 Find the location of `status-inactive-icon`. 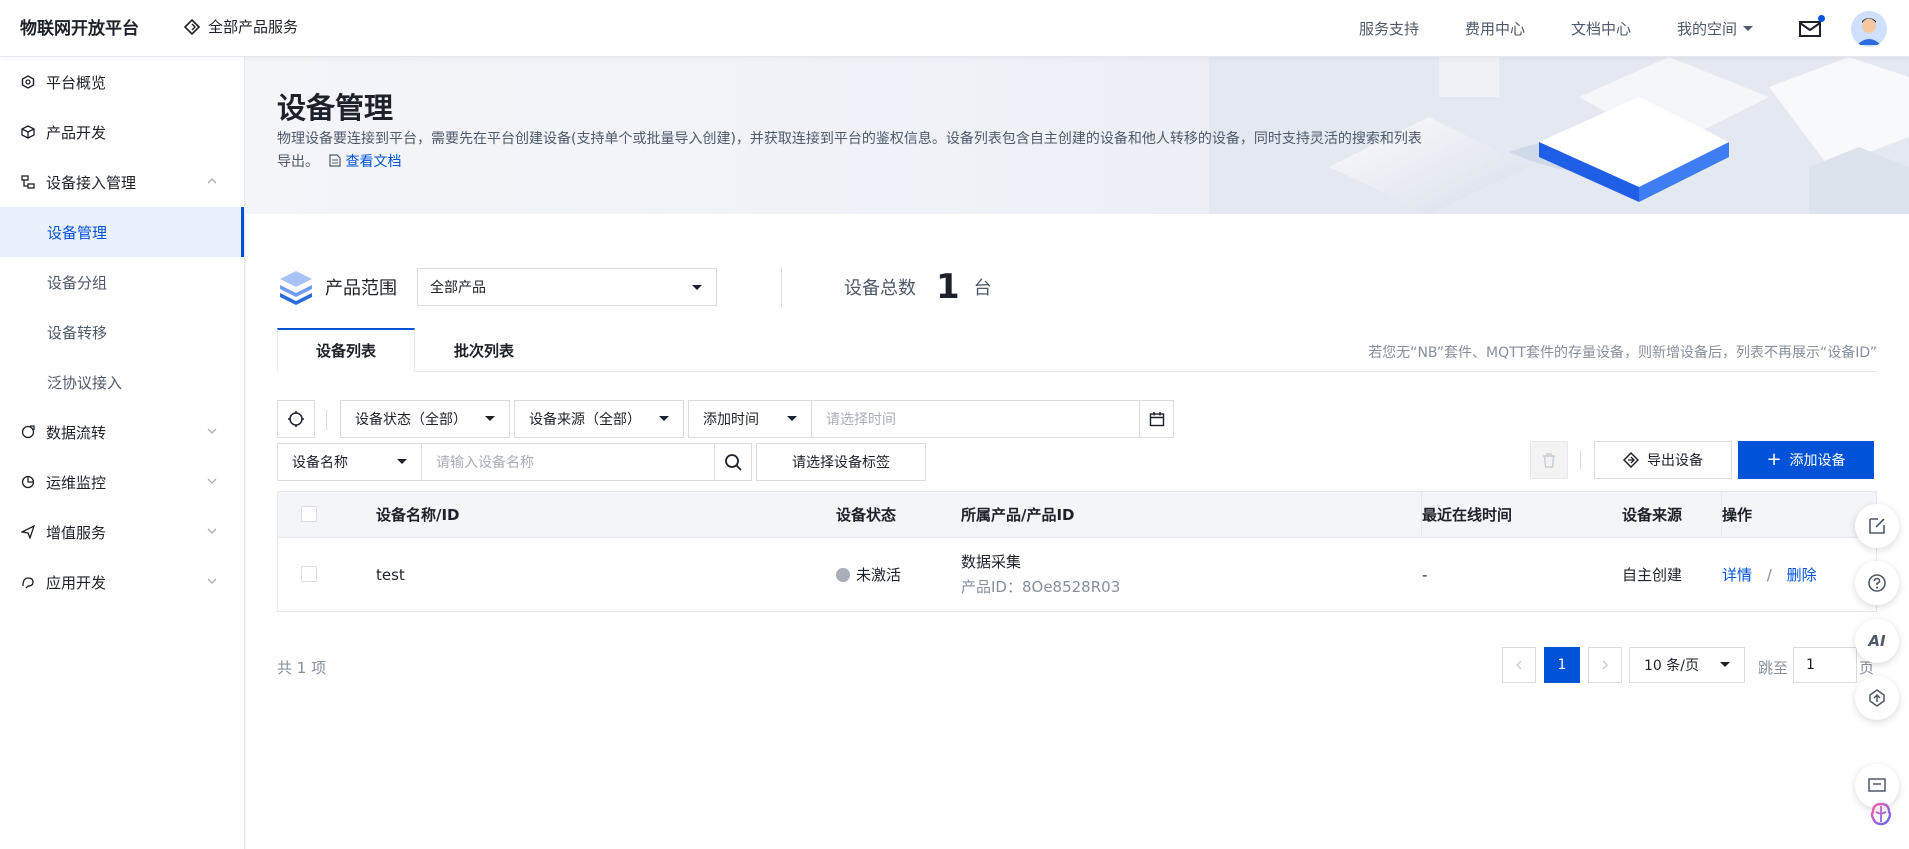

status-inactive-icon is located at coordinates (843, 575).